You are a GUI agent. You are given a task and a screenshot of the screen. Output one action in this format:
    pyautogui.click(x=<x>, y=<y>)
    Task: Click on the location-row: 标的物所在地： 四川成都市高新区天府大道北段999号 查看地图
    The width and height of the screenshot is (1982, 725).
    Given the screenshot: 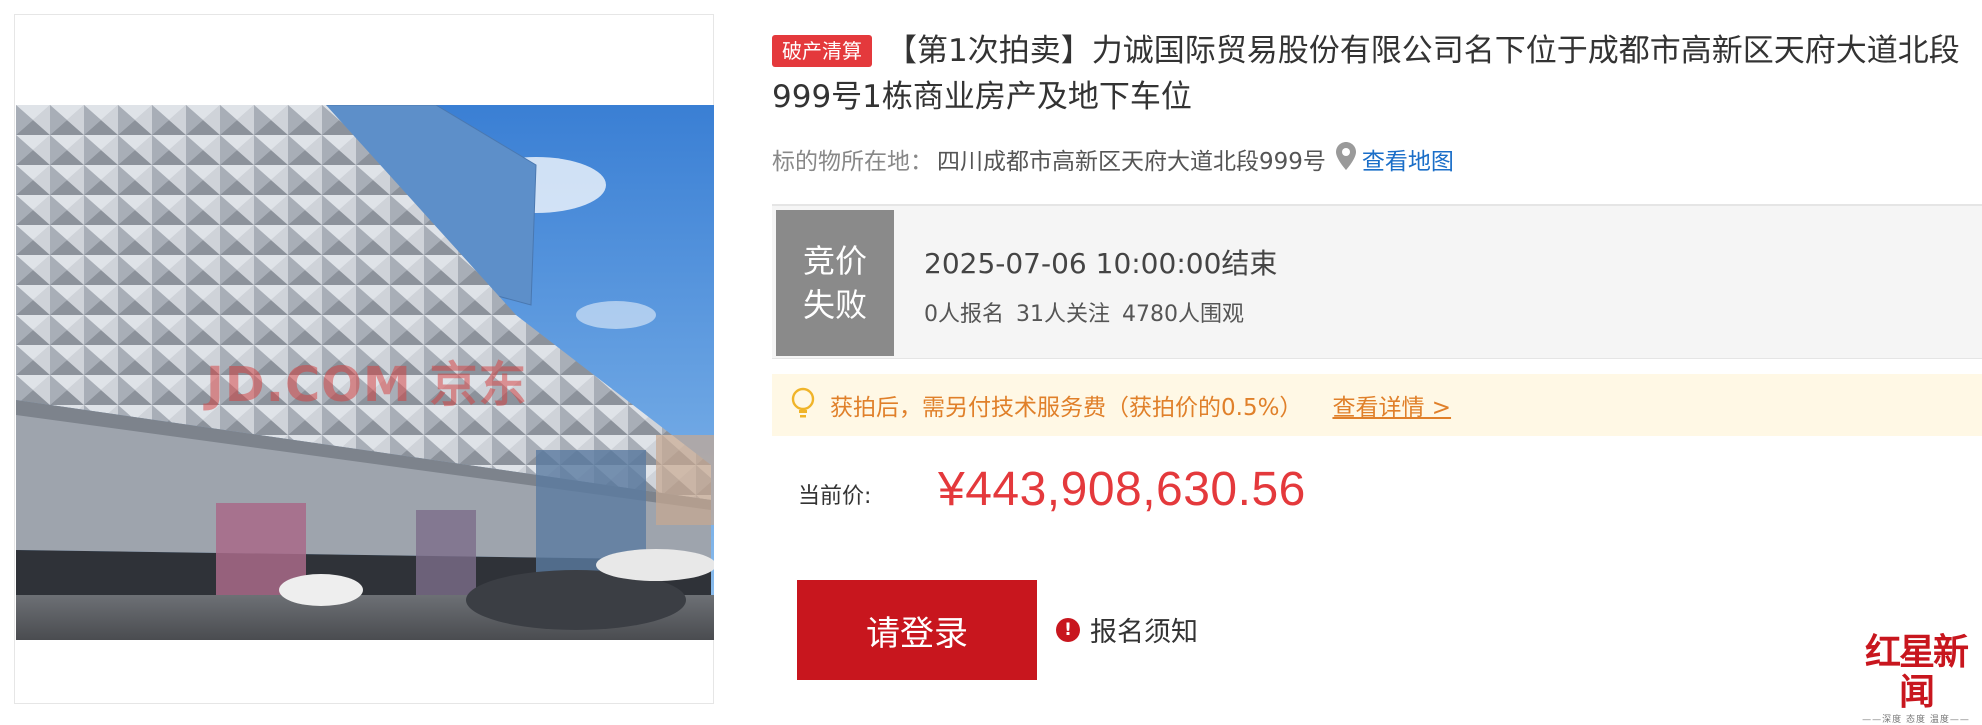 What is the action you would take?
    pyautogui.click(x=1113, y=159)
    